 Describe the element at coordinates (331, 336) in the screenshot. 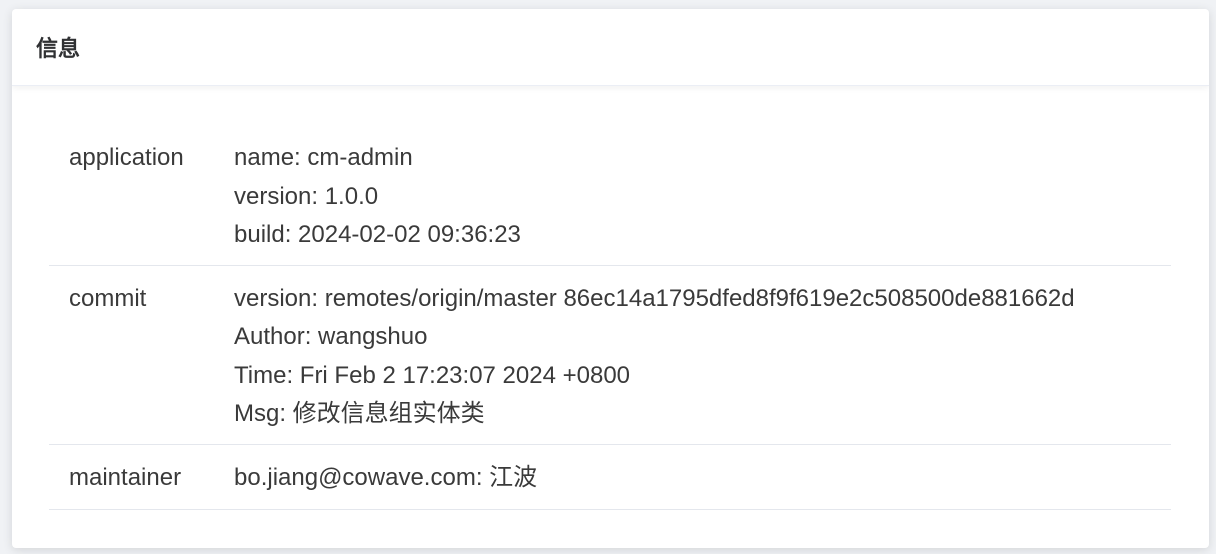

I see `value-line: Author: wangshuo` at that location.